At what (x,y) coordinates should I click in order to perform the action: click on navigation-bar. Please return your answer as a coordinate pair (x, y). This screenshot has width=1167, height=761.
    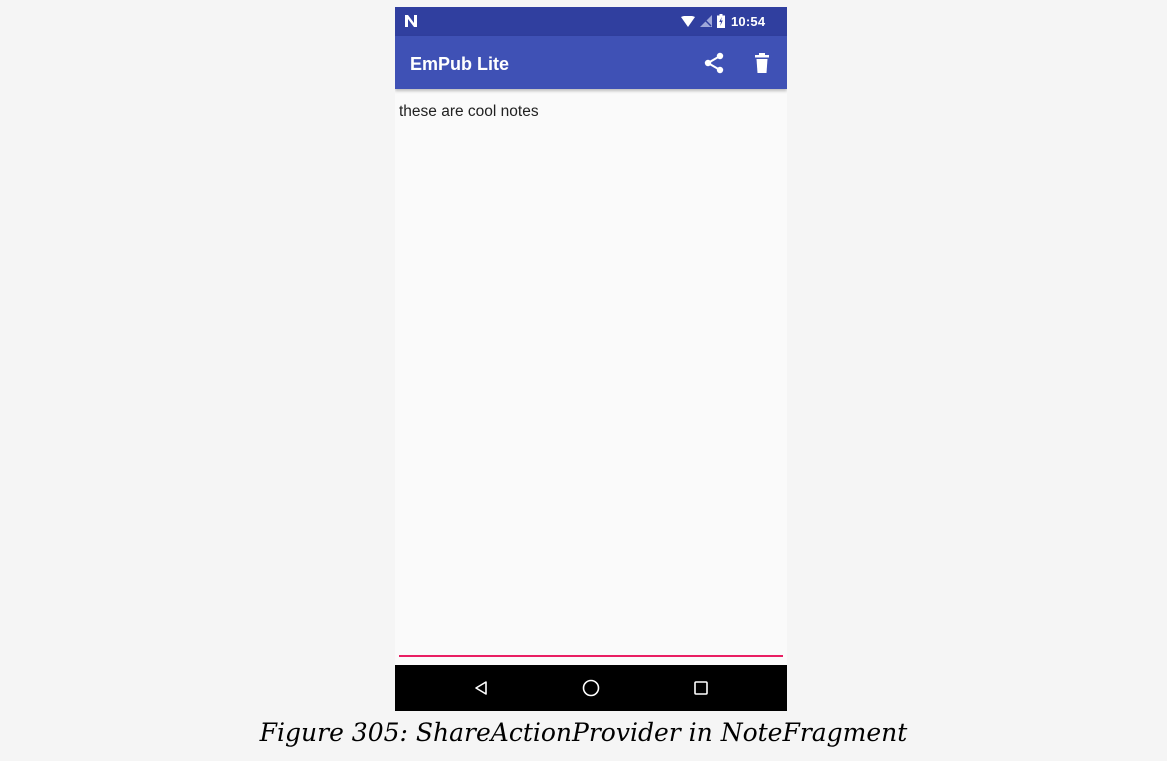
    Looking at the image, I should click on (591, 688).